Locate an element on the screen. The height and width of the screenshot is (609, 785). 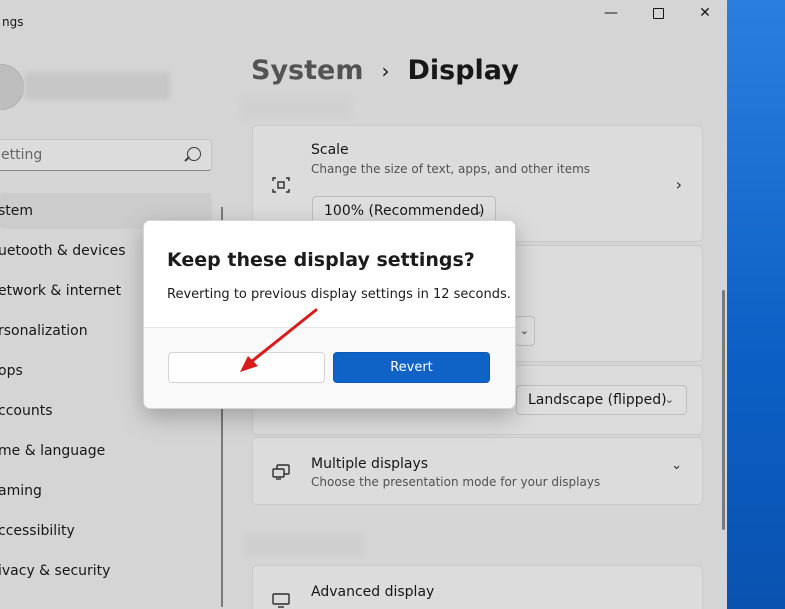
dialog-divider is located at coordinates (329, 327).